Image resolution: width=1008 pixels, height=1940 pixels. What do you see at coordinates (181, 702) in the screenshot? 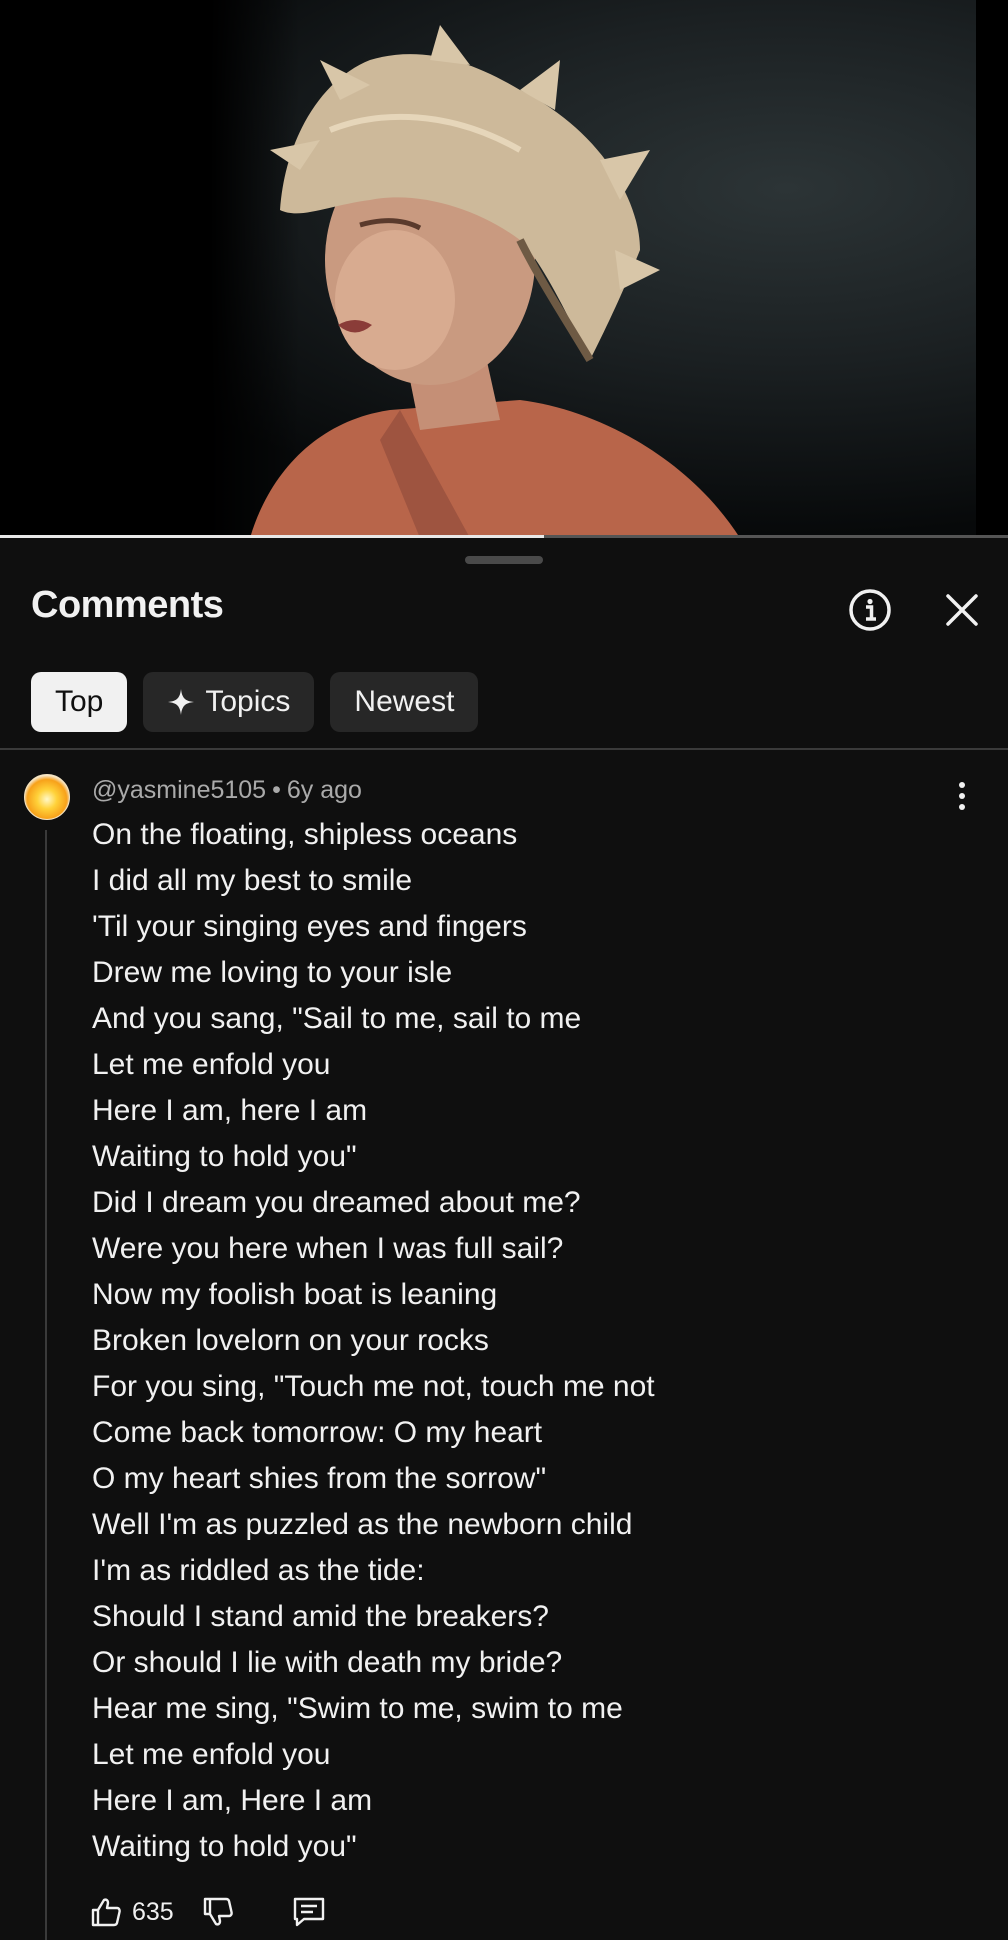
I see `sparkle-icon` at bounding box center [181, 702].